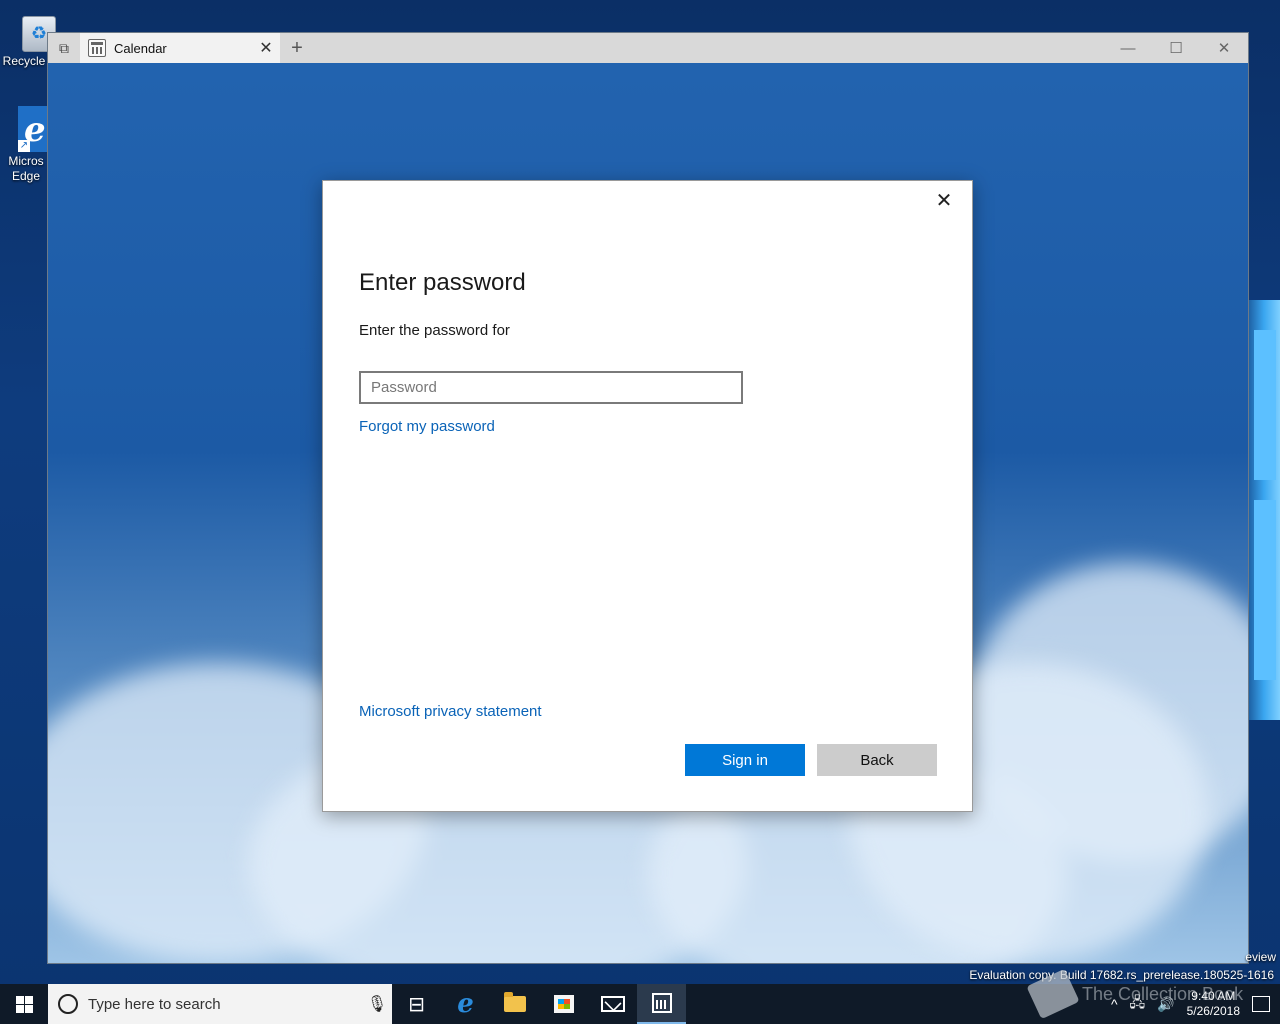 The width and height of the screenshot is (1280, 1024). What do you see at coordinates (745, 760) in the screenshot?
I see `sign-in-button: Sign in` at bounding box center [745, 760].